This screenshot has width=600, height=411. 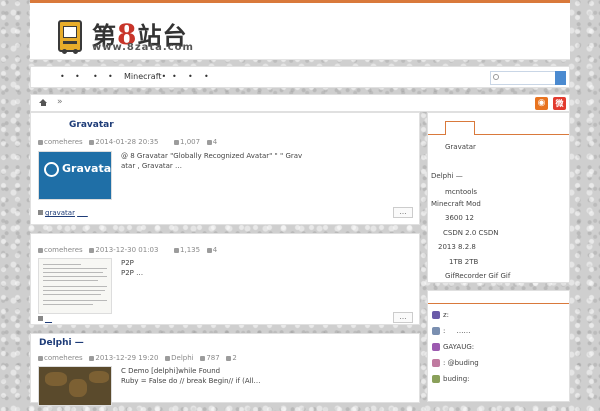 What do you see at coordinates (43, 102) in the screenshot?
I see `home-icon` at bounding box center [43, 102].